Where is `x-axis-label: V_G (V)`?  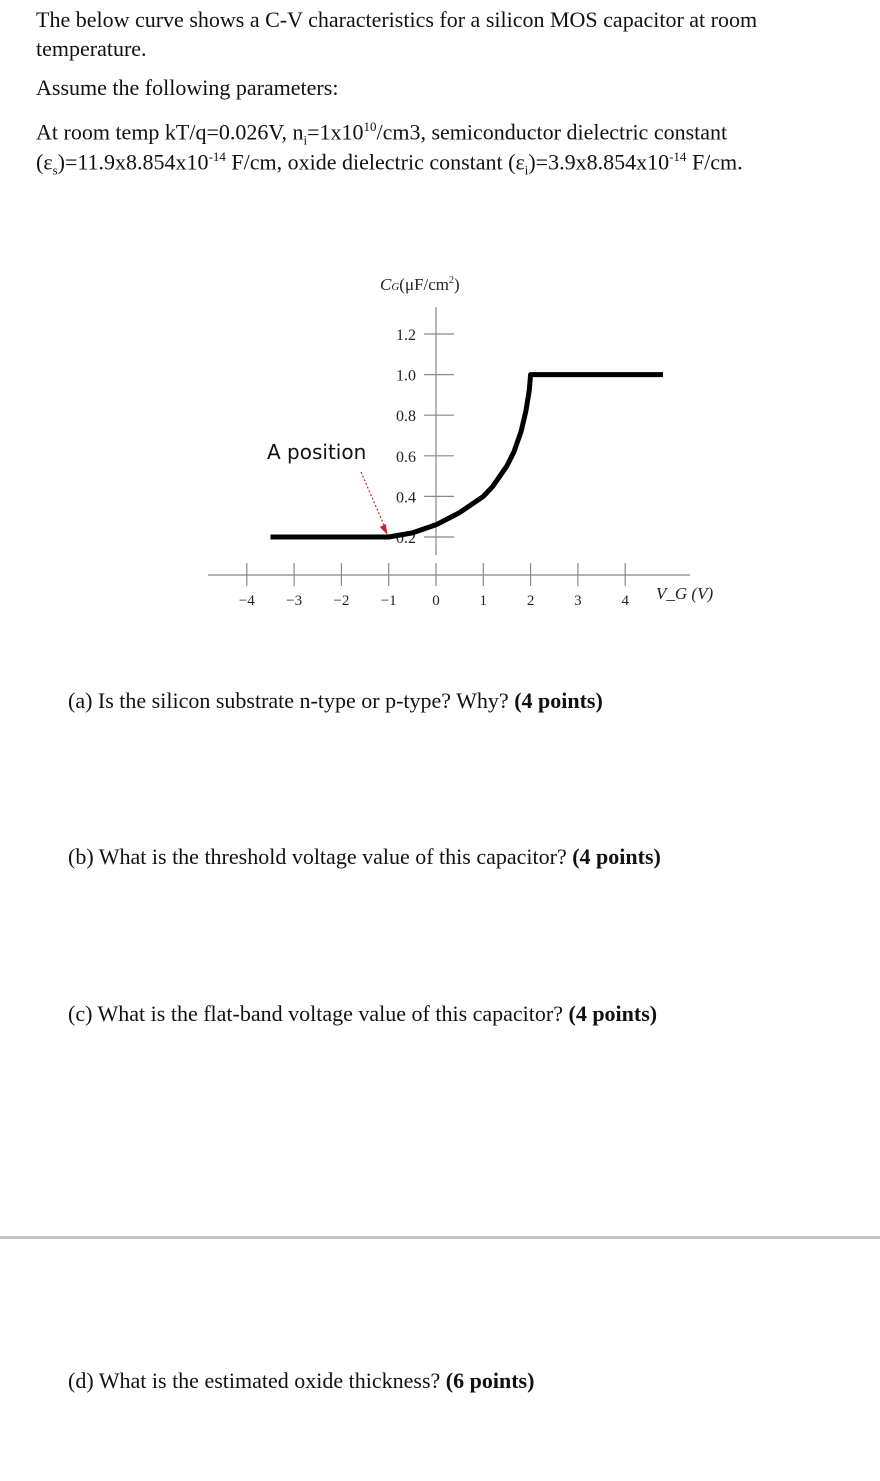
x-axis-label: V_G (V) is located at coordinates (684, 593).